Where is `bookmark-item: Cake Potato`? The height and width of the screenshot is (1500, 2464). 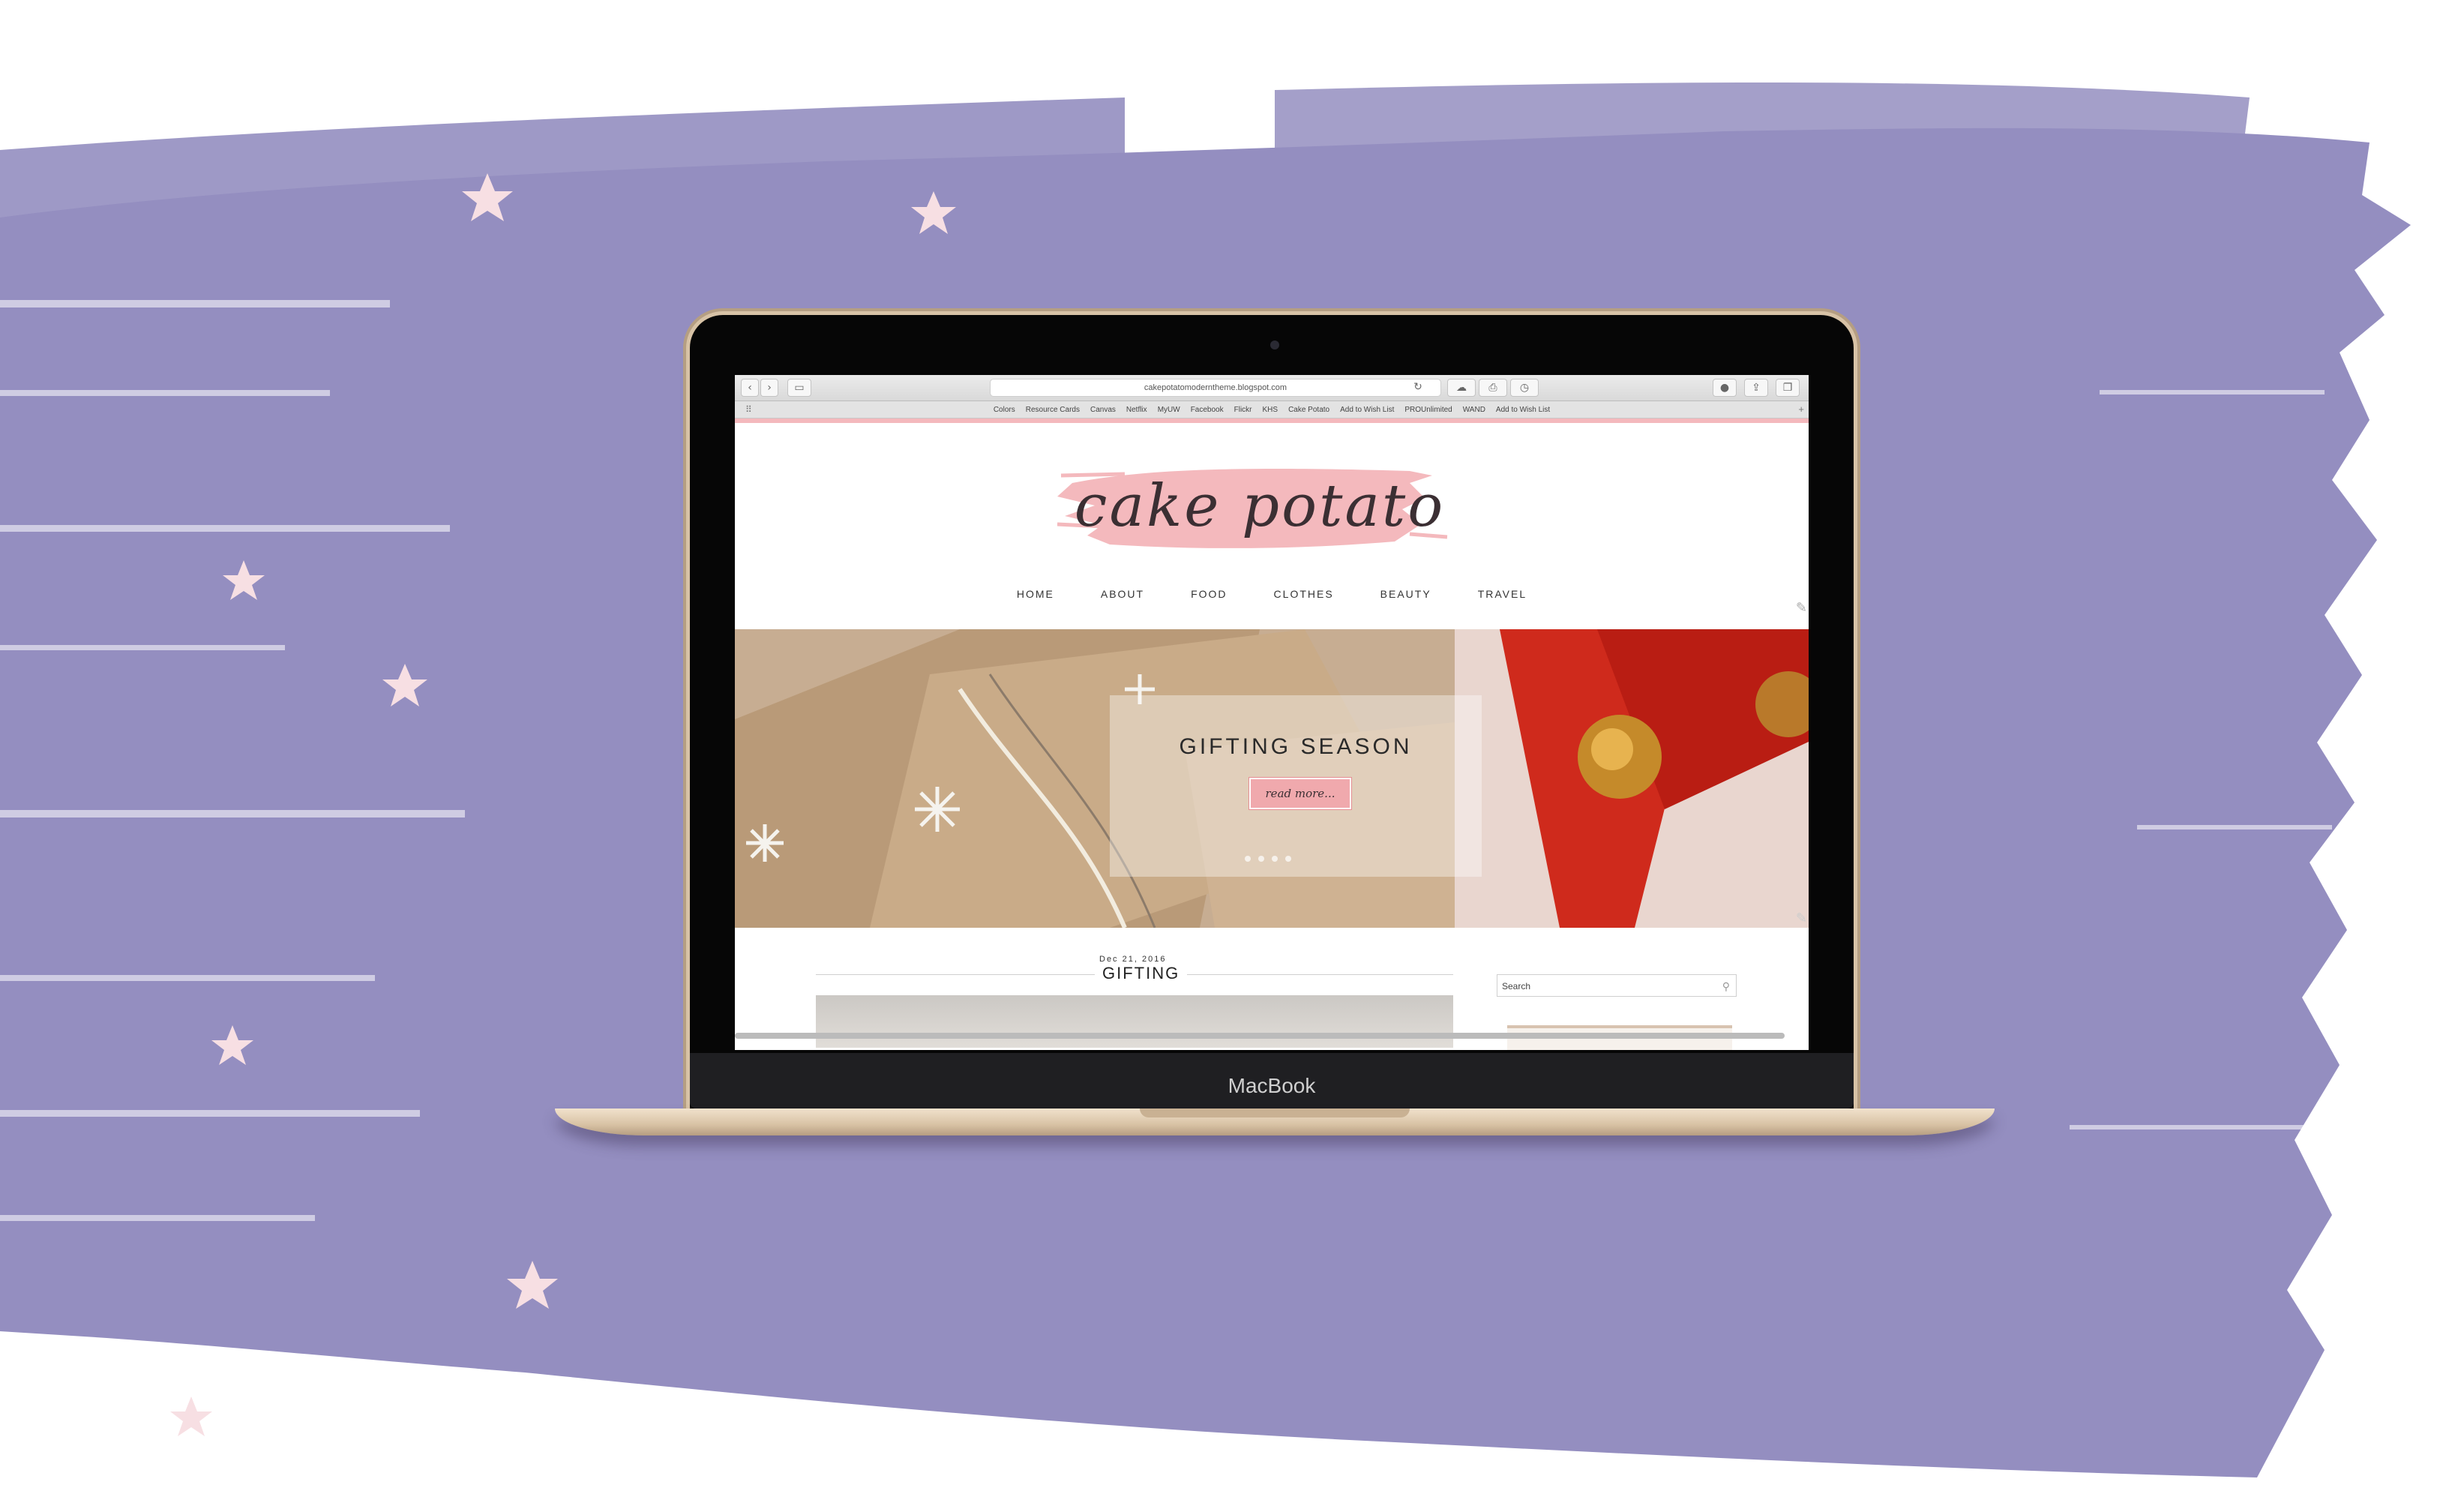 bookmark-item: Cake Potato is located at coordinates (1308, 410).